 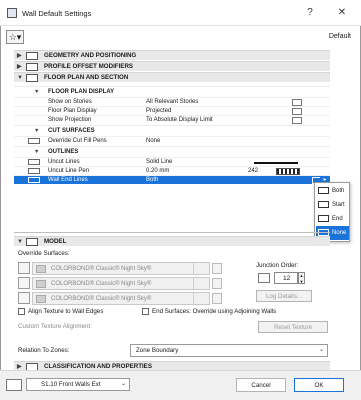 I want to click on junction-stepper: ▲ ▼, so click(x=301, y=278).